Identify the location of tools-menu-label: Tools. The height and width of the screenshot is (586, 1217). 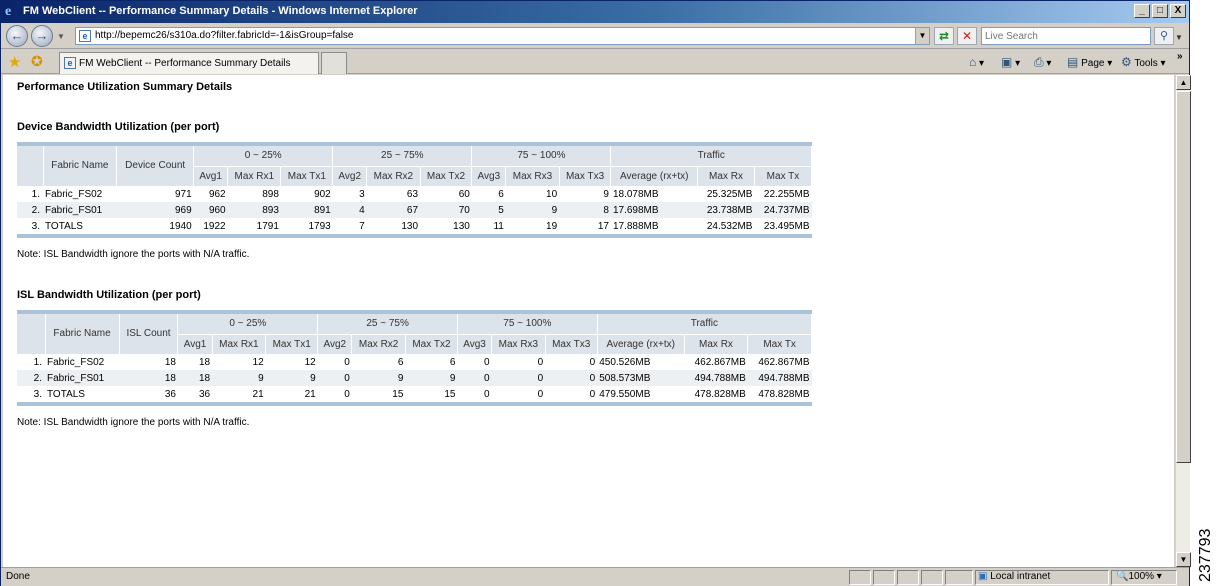
(1146, 63).